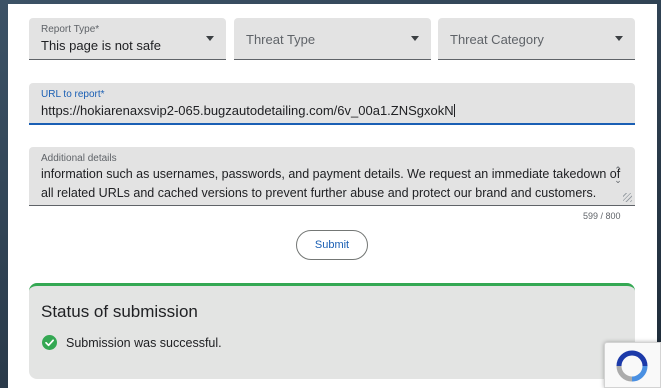 The width and height of the screenshot is (661, 388). I want to click on recaptcha-badge, so click(632, 365).